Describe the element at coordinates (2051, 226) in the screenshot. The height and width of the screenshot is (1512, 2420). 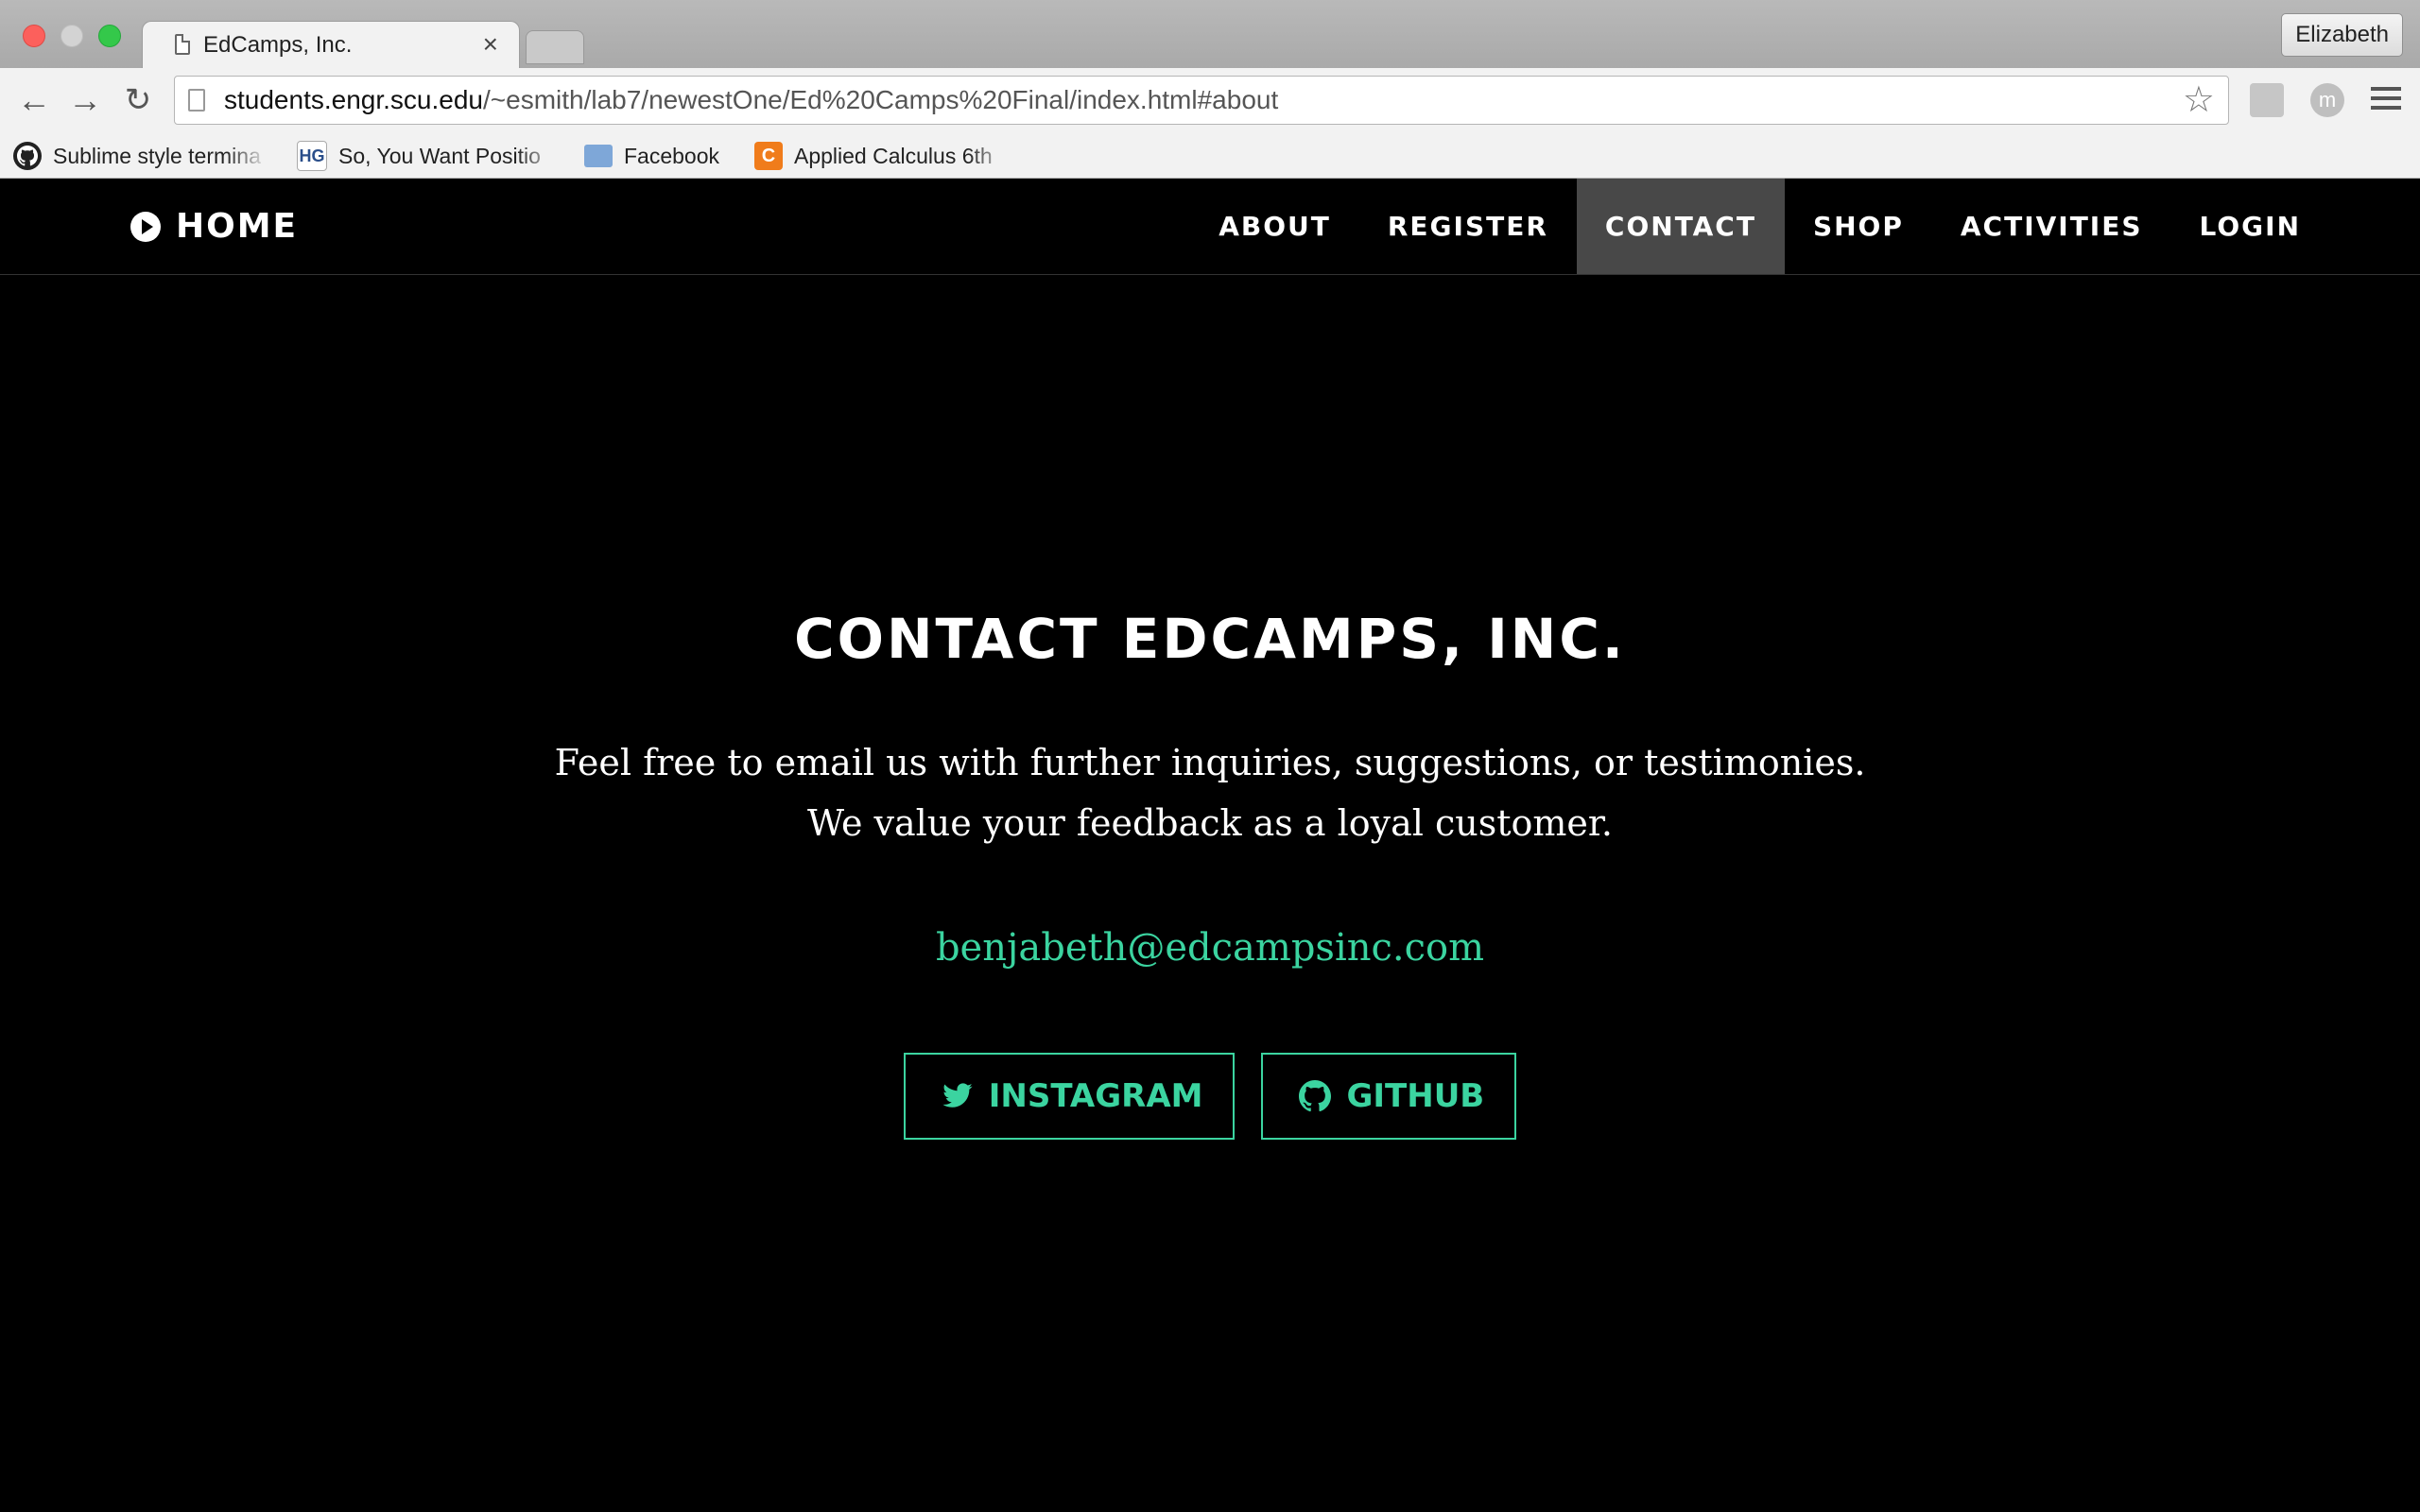
I see `nav-link-activities: ACTIVITIES` at that location.